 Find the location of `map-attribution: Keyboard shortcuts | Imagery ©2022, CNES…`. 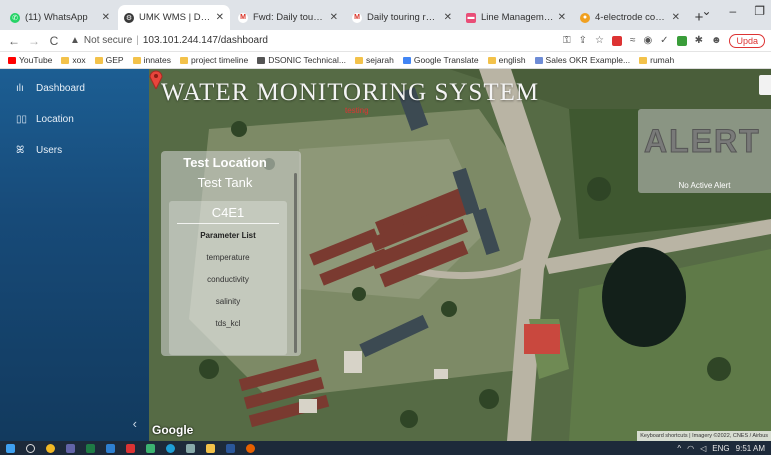

map-attribution: Keyboard shortcuts | Imagery ©2022, CNES… is located at coordinates (704, 436).